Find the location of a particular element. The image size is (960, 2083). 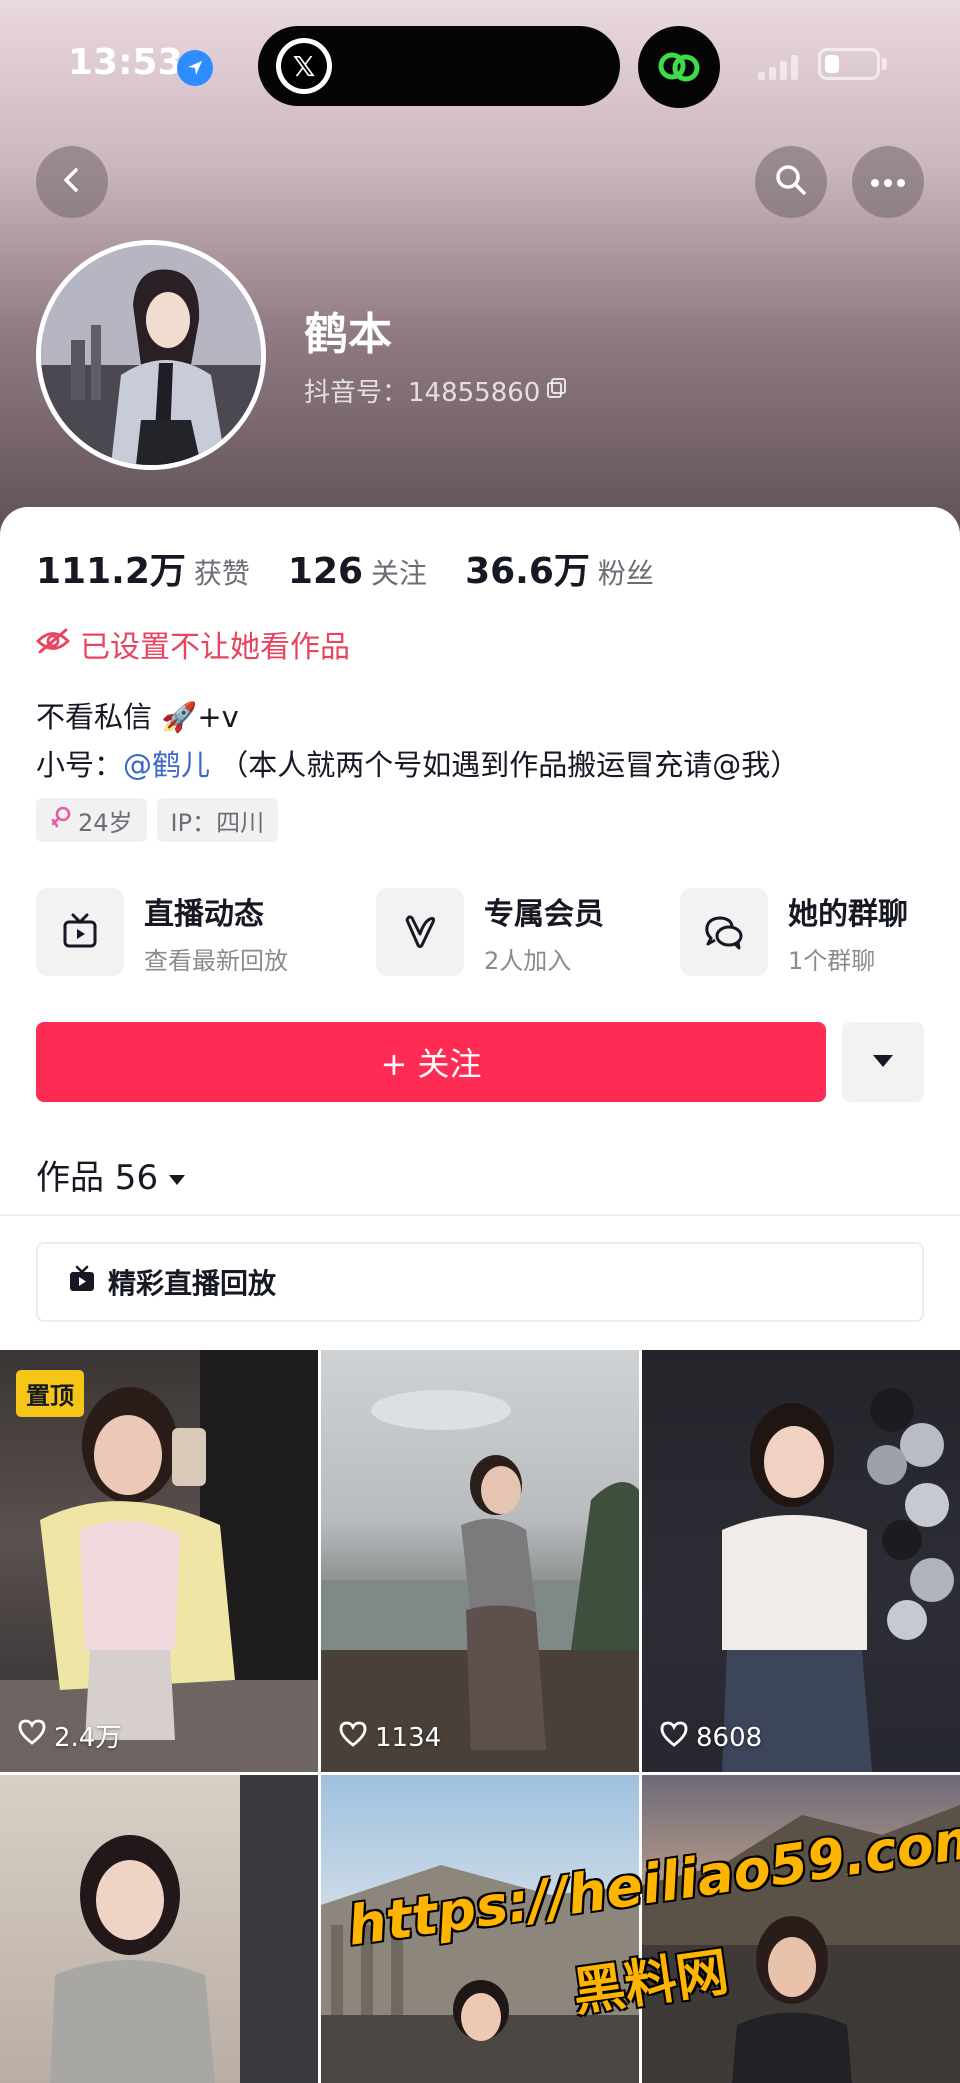

tab-works-label: 作品 56 is located at coordinates (97, 1178).